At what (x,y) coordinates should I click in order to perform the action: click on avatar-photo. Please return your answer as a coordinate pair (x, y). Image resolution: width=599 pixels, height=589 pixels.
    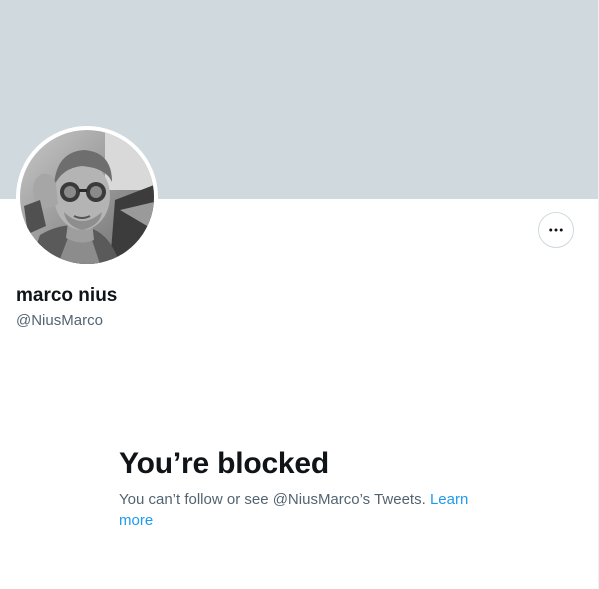
    Looking at the image, I should click on (87, 197).